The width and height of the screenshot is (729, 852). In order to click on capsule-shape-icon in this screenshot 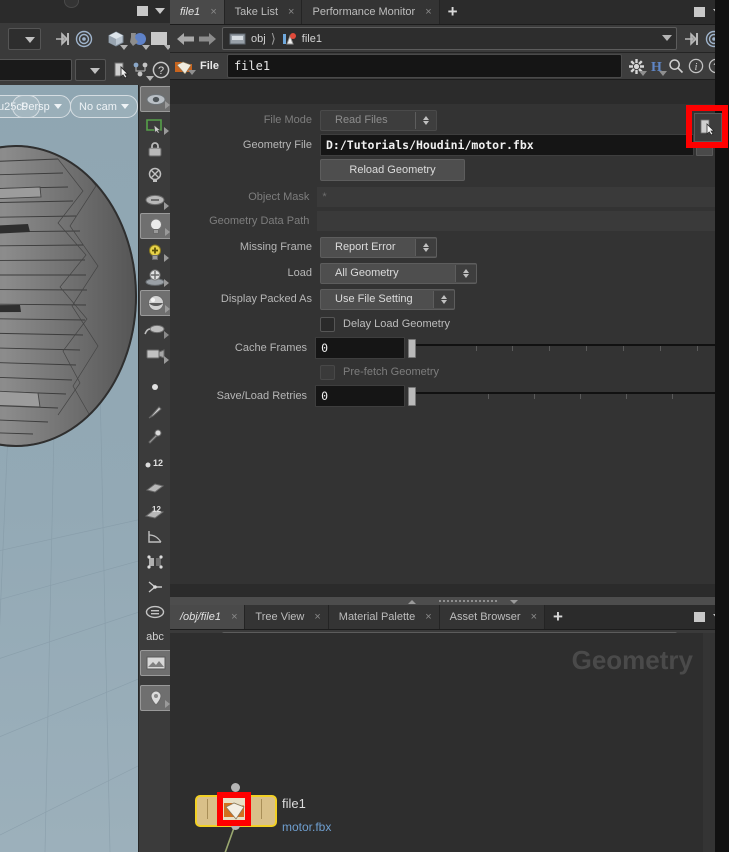, I will do `click(155, 612)`.